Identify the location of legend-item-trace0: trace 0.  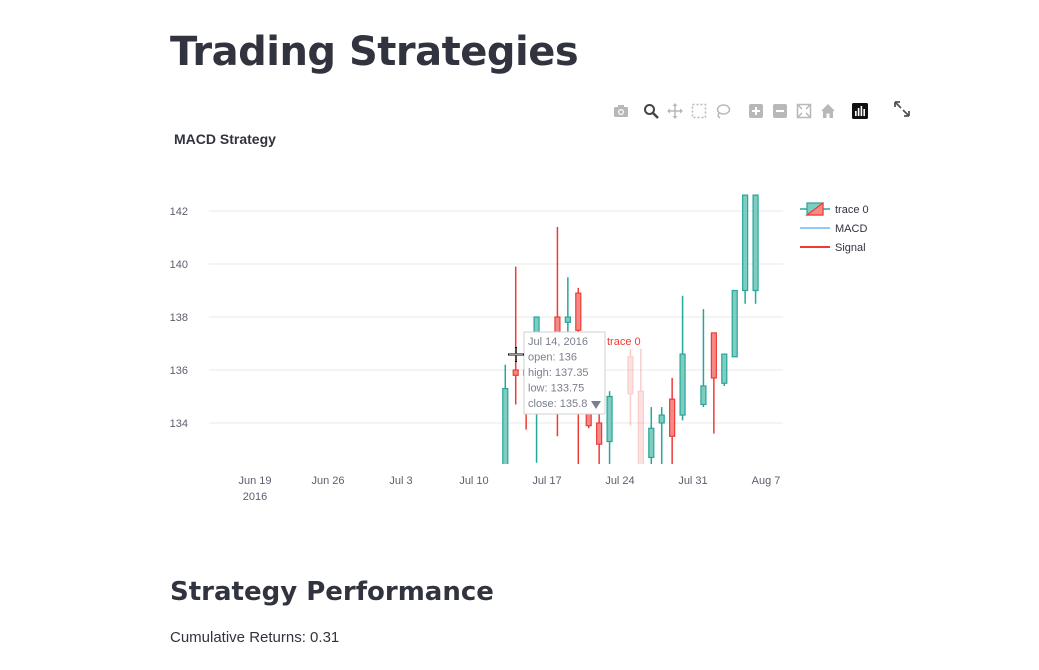
(834, 208).